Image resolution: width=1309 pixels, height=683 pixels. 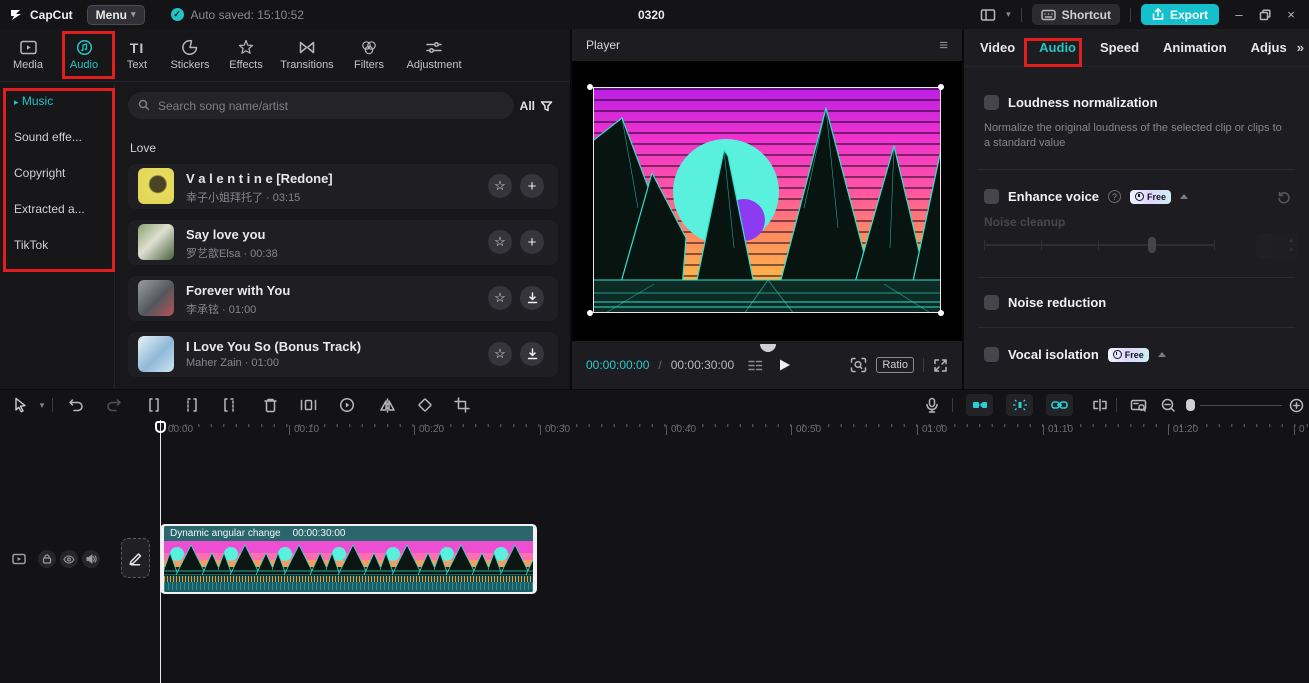 What do you see at coordinates (308, 405) in the screenshot?
I see `mirror-button` at bounding box center [308, 405].